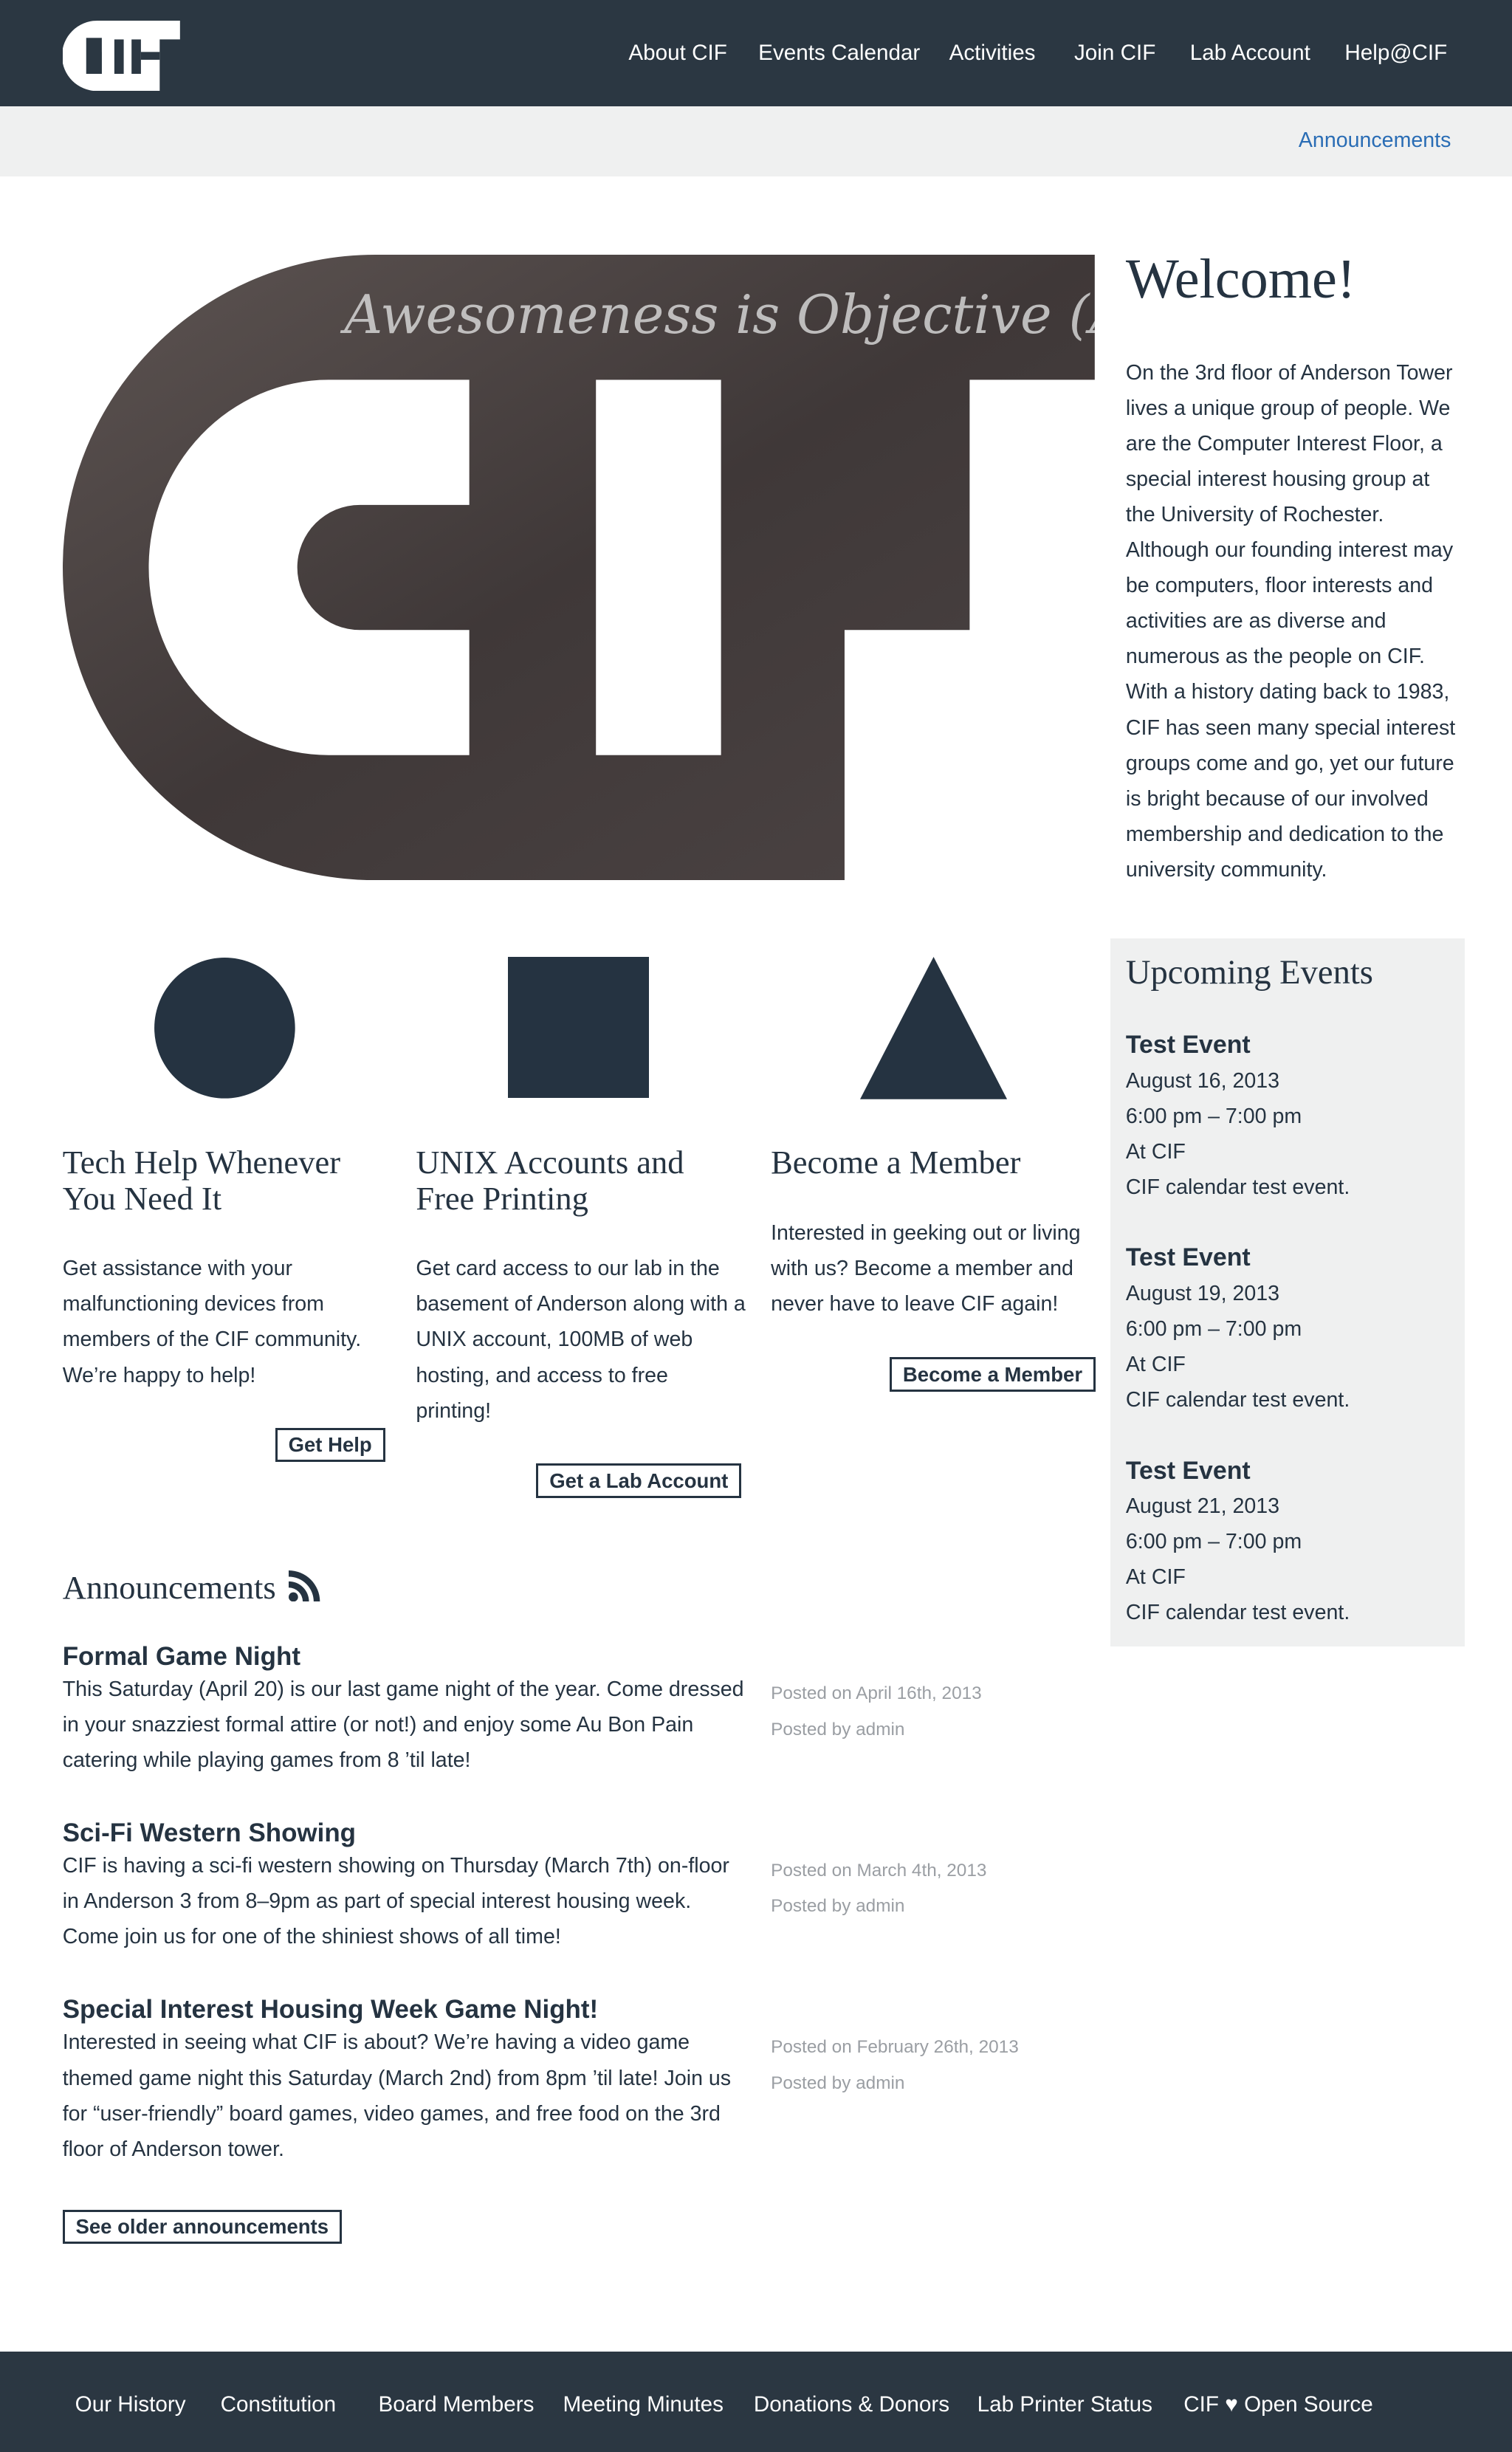  Describe the element at coordinates (1202, 1080) in the screenshot. I see `event-date: August 16, 2013` at that location.